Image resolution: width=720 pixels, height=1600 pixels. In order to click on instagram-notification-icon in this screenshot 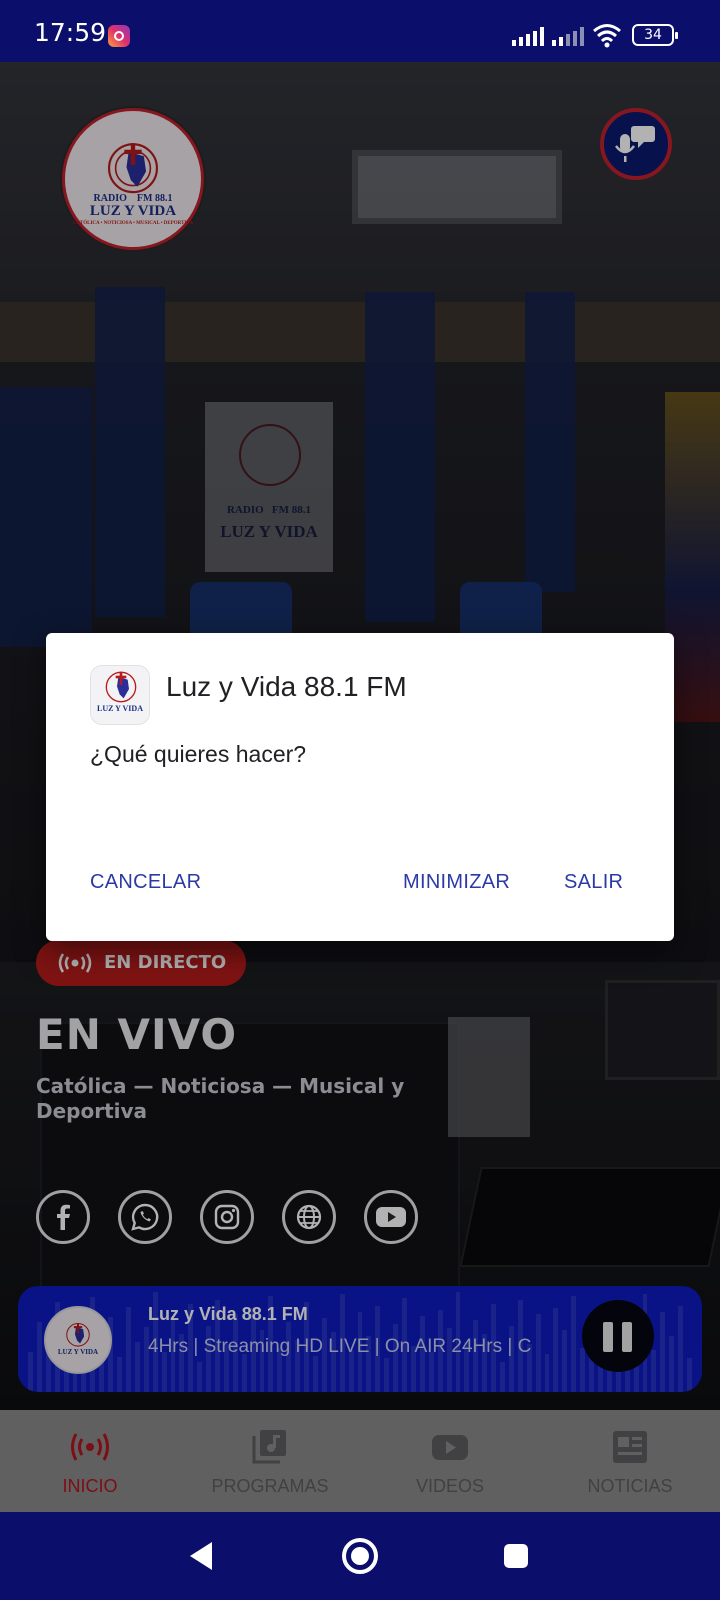, I will do `click(119, 36)`.